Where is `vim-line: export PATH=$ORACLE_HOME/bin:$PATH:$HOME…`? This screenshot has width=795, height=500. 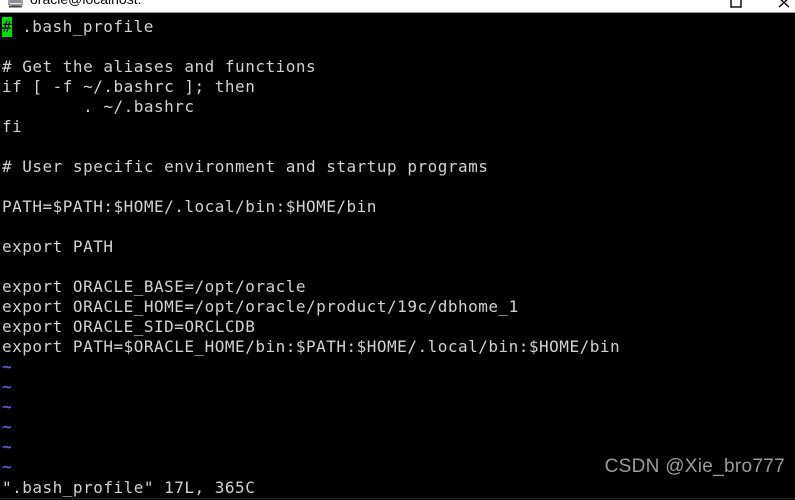 vim-line: export PATH=$ORACLE_HOME/bin:$PATH:$HOME… is located at coordinates (311, 346).